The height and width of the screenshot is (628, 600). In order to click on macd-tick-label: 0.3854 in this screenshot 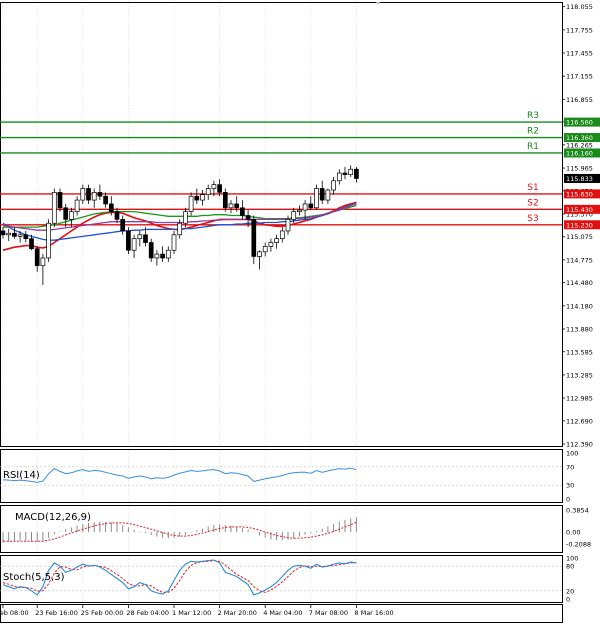, I will do `click(577, 511)`.